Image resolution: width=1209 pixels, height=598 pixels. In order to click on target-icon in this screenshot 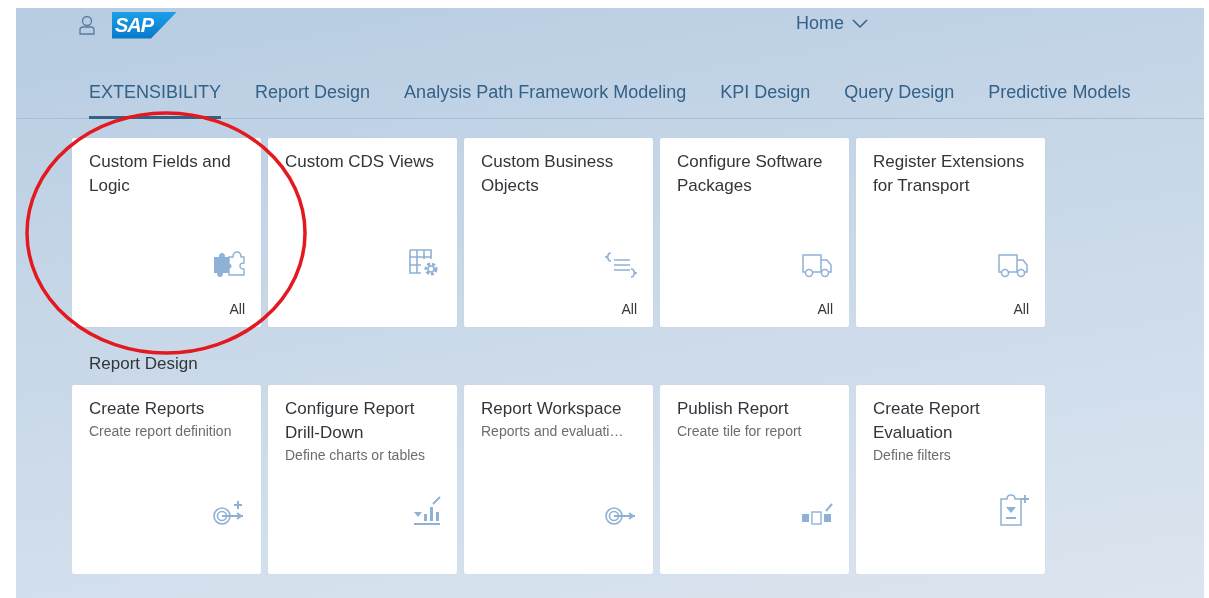, I will do `click(621, 516)`.